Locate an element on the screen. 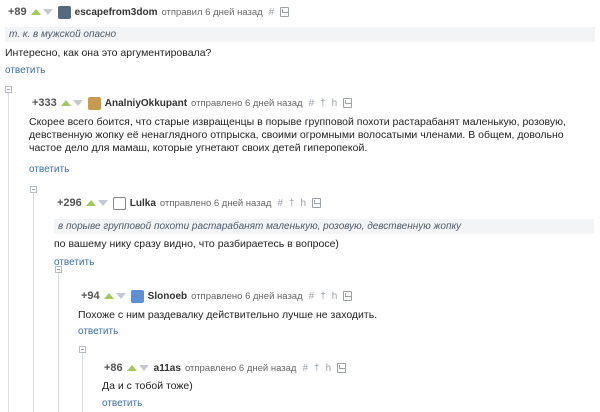 Image resolution: width=600 pixels, height=412 pixels. username: AnalniyOkkupant is located at coordinates (146, 103).